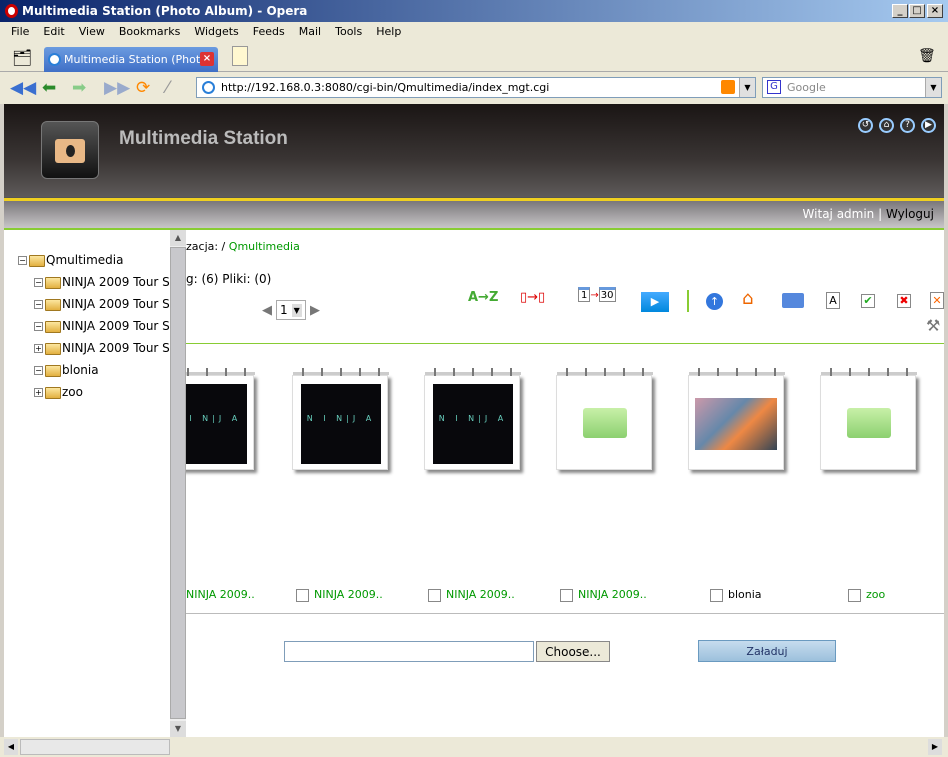 Image resolution: width=948 pixels, height=757 pixels. I want to click on tab-multimedia-station: Multimedia Station (Phot... ×, so click(131, 59).